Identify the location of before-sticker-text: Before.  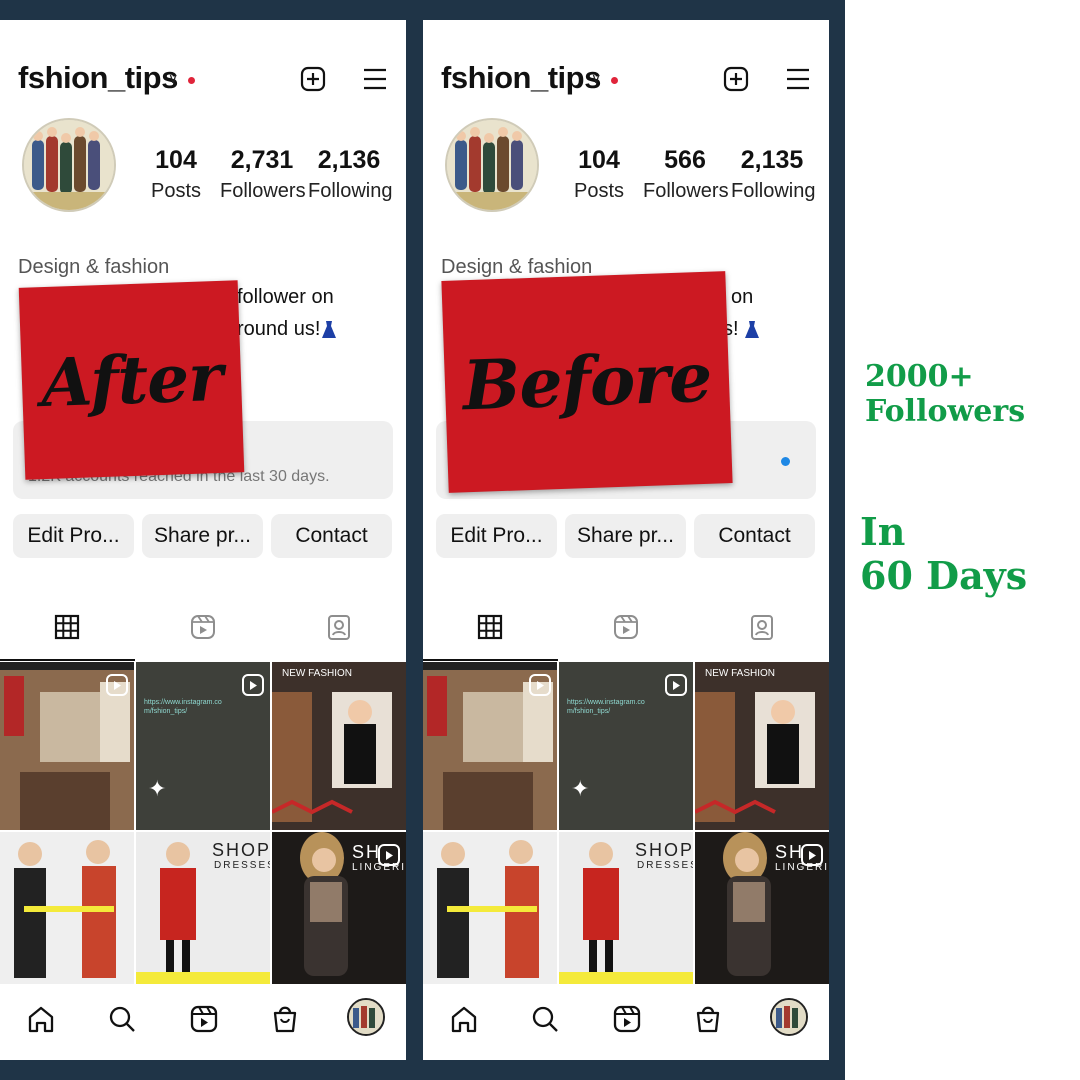
(587, 382).